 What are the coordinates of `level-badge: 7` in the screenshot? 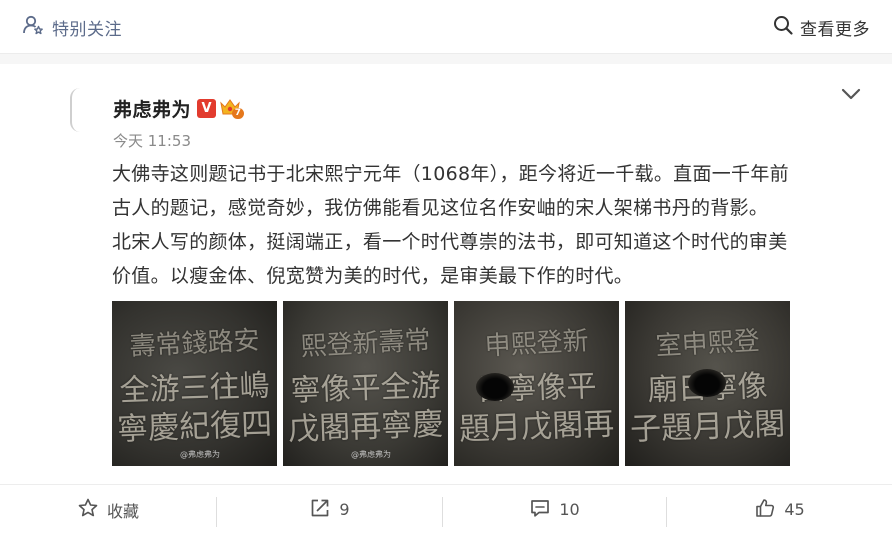 It's located at (238, 113).